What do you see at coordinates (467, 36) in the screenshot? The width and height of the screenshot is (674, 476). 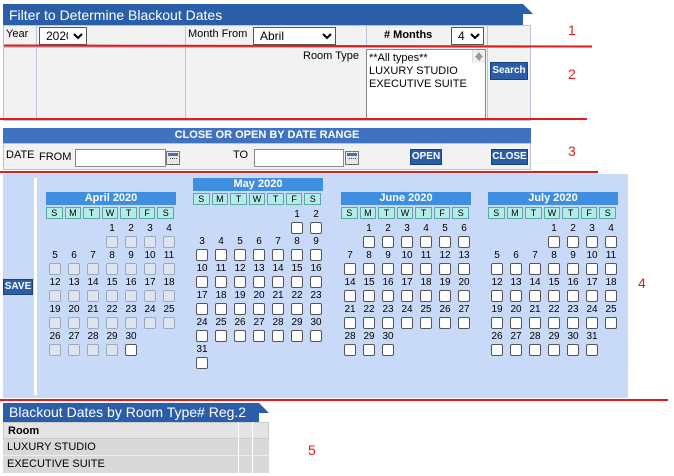 I see `months-count-select: 4` at bounding box center [467, 36].